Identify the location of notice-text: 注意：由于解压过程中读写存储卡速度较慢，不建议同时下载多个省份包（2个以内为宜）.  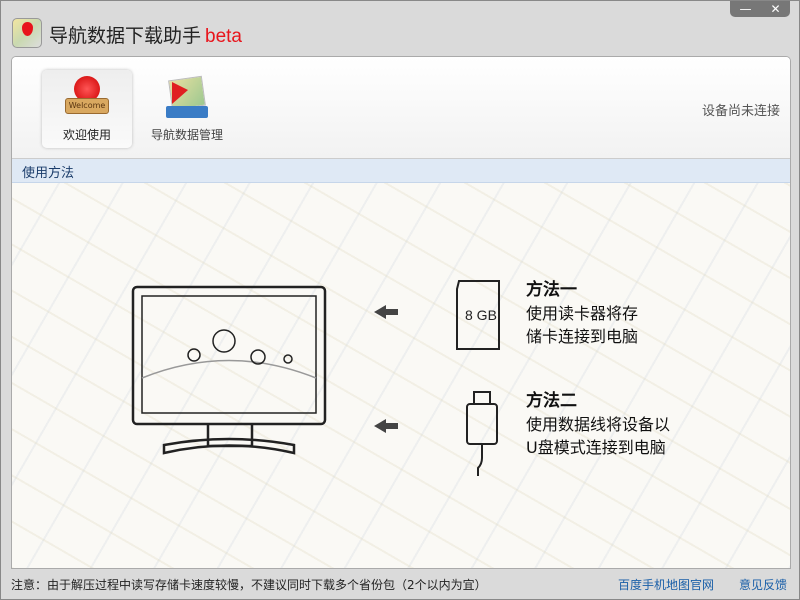
(249, 585).